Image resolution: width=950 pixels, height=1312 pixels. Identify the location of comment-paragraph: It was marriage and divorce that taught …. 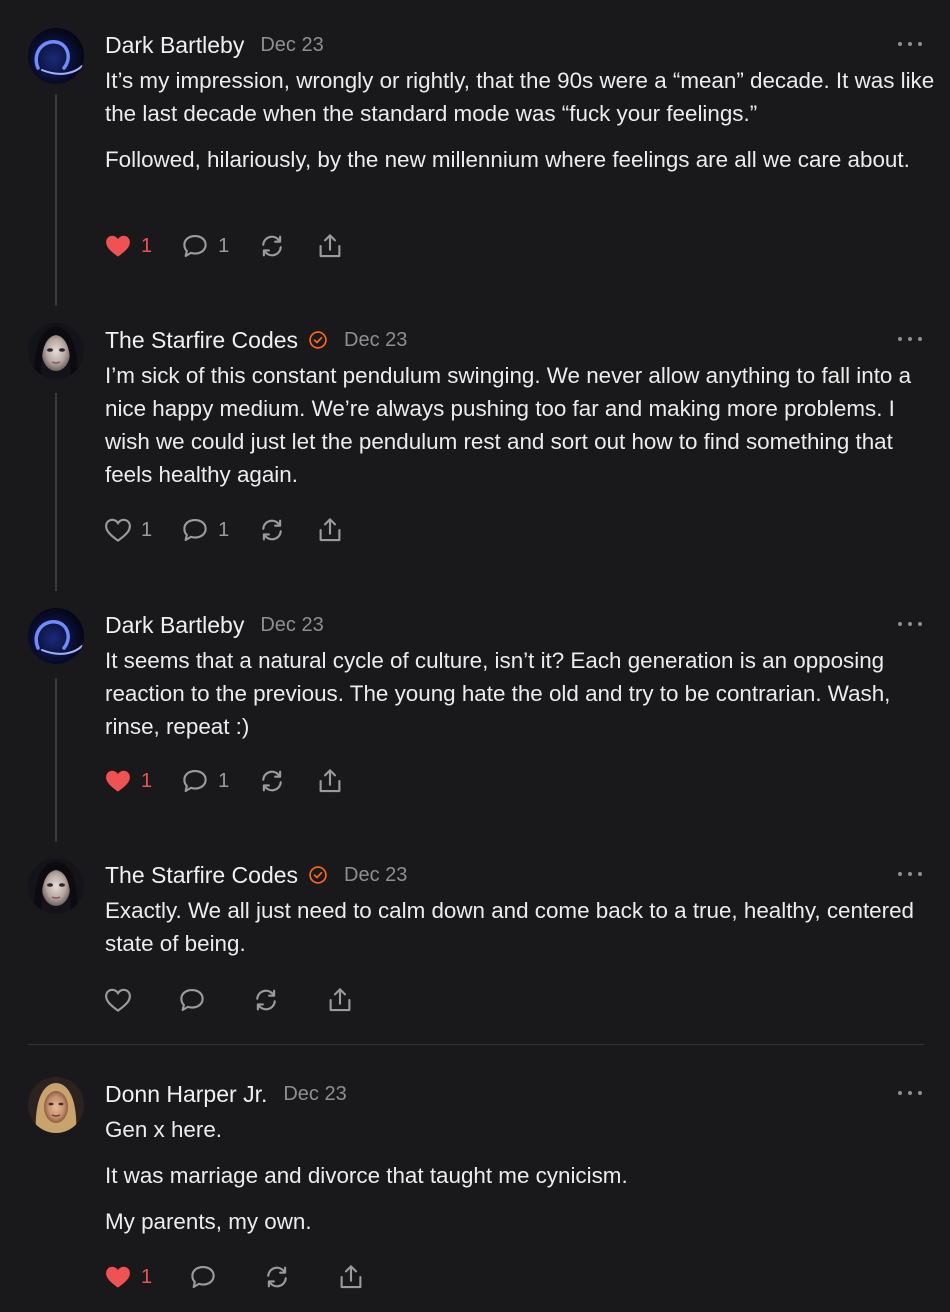
(366, 1175).